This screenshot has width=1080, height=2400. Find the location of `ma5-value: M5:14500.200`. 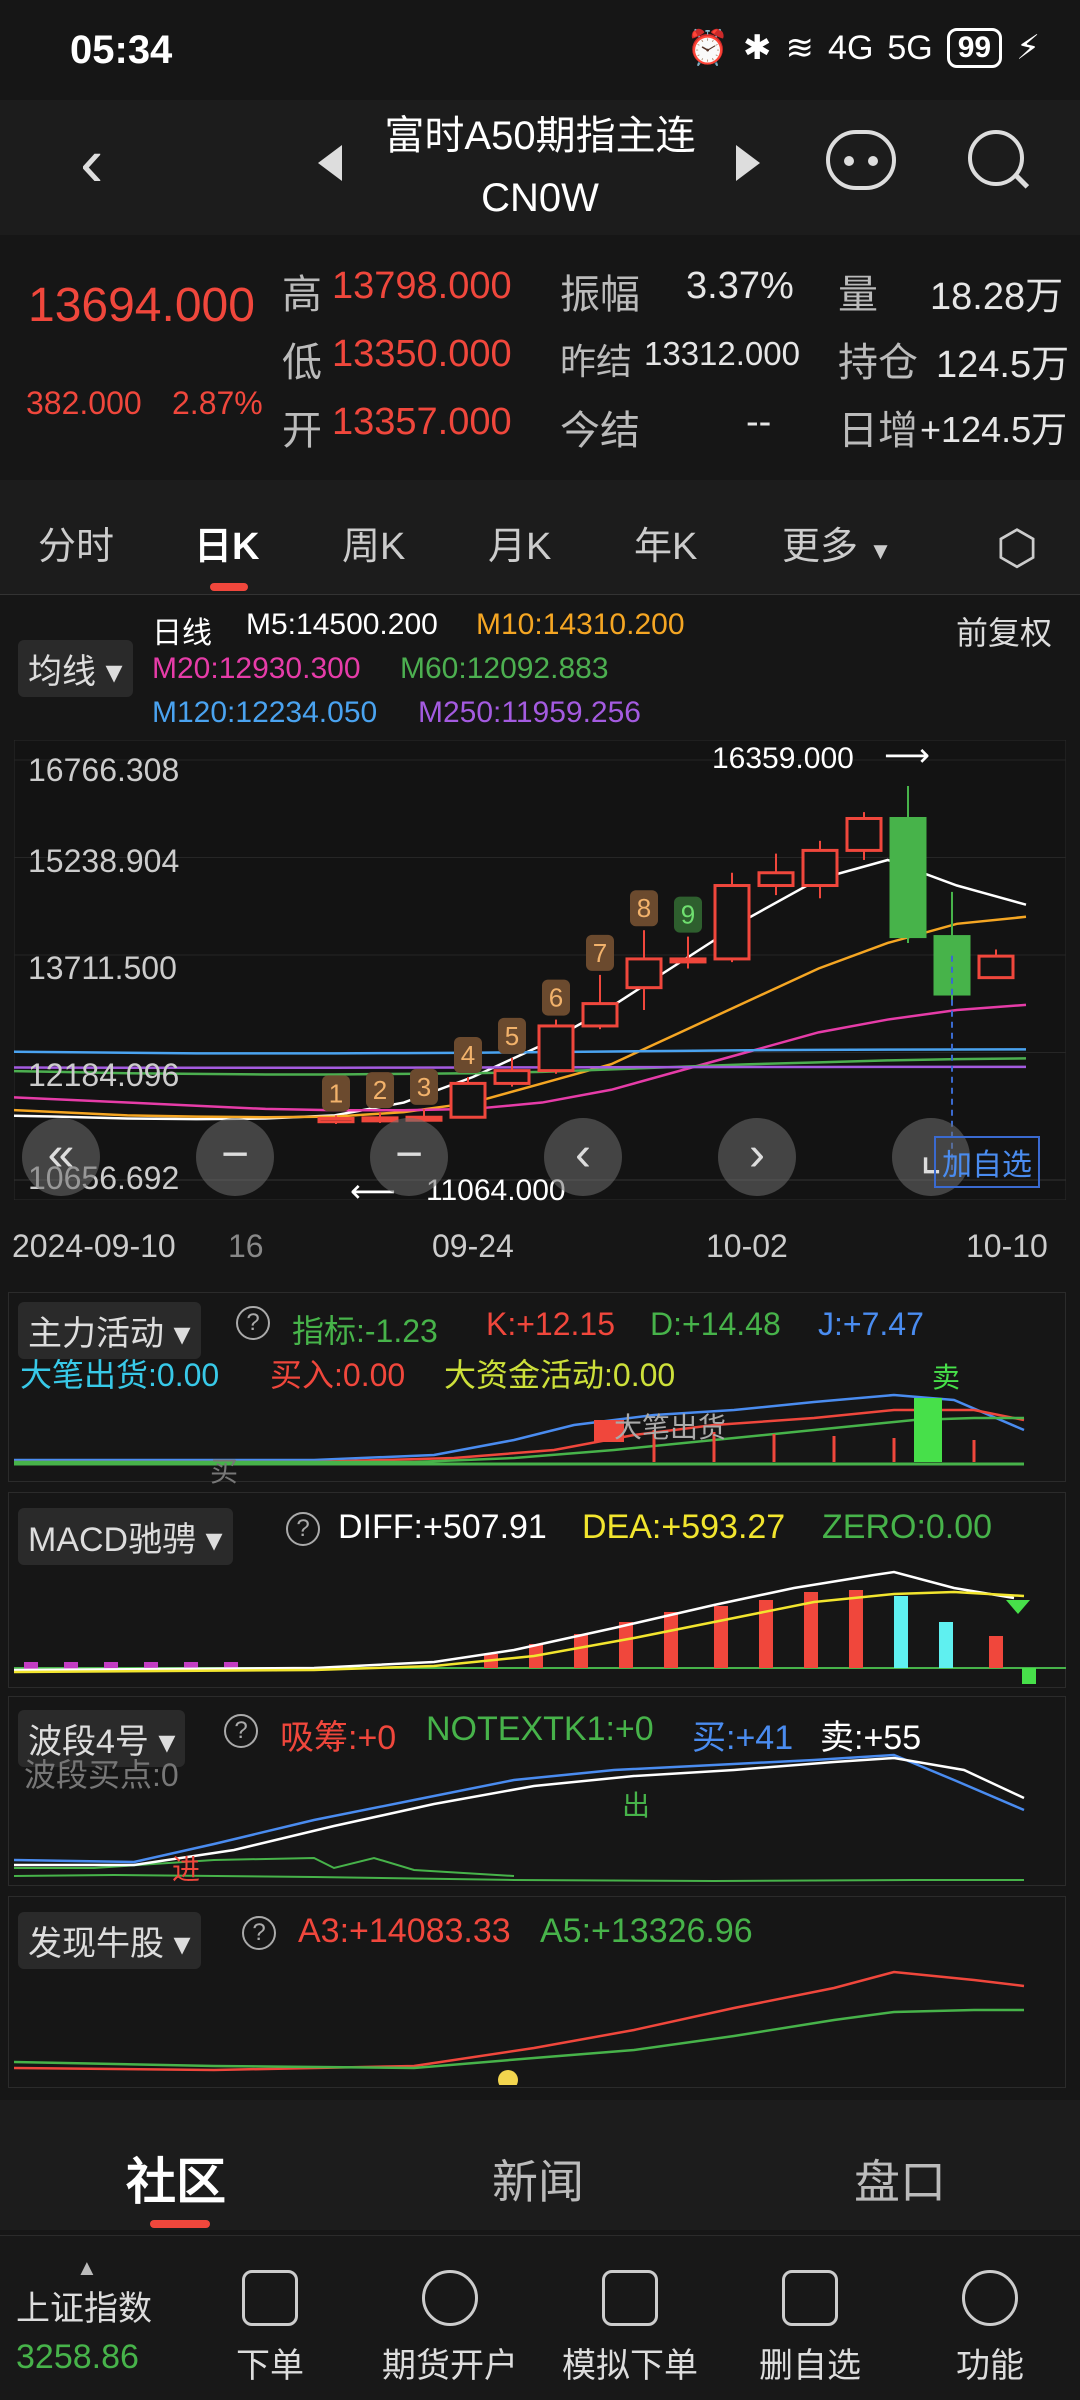

ma5-value: M5:14500.200 is located at coordinates (342, 624).